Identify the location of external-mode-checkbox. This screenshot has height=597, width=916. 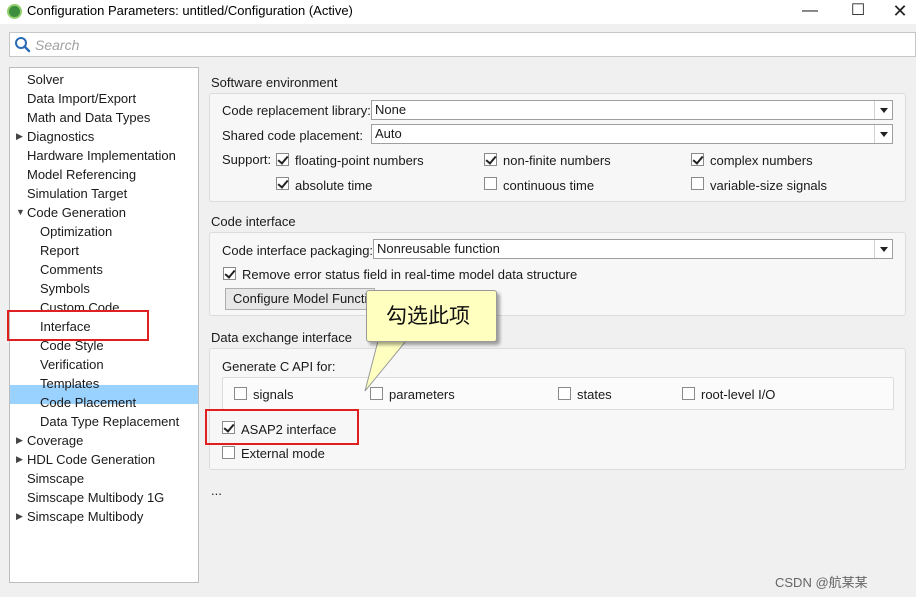
(228, 452).